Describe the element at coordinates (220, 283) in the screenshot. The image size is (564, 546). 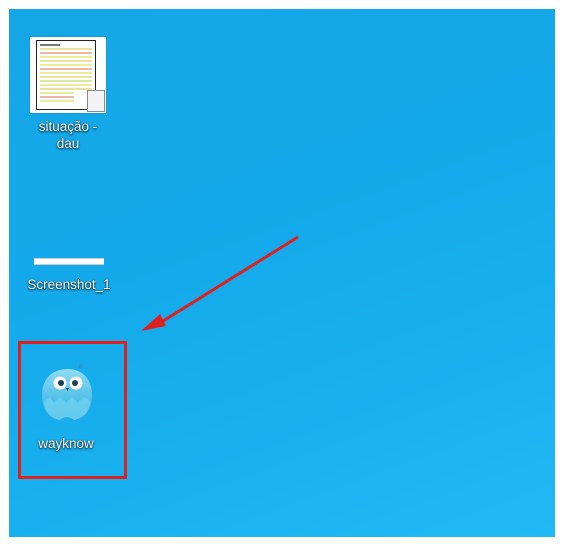
I see `arrow-icon` at that location.